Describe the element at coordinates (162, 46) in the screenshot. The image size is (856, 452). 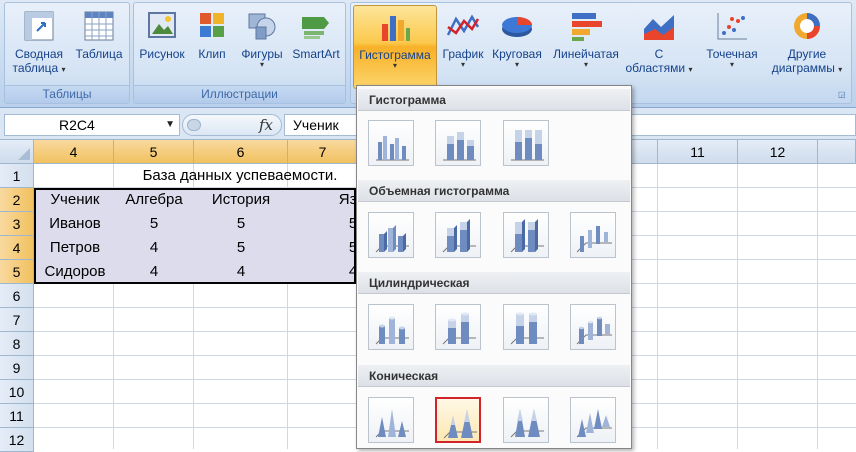
I see `picture-button: Рисунок` at that location.